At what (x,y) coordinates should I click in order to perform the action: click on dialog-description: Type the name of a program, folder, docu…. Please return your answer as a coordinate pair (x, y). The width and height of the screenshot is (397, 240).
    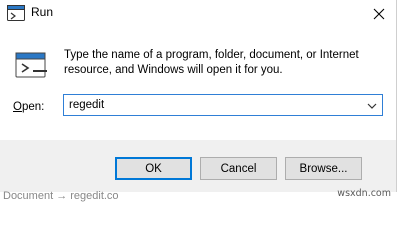
    Looking at the image, I should click on (211, 62).